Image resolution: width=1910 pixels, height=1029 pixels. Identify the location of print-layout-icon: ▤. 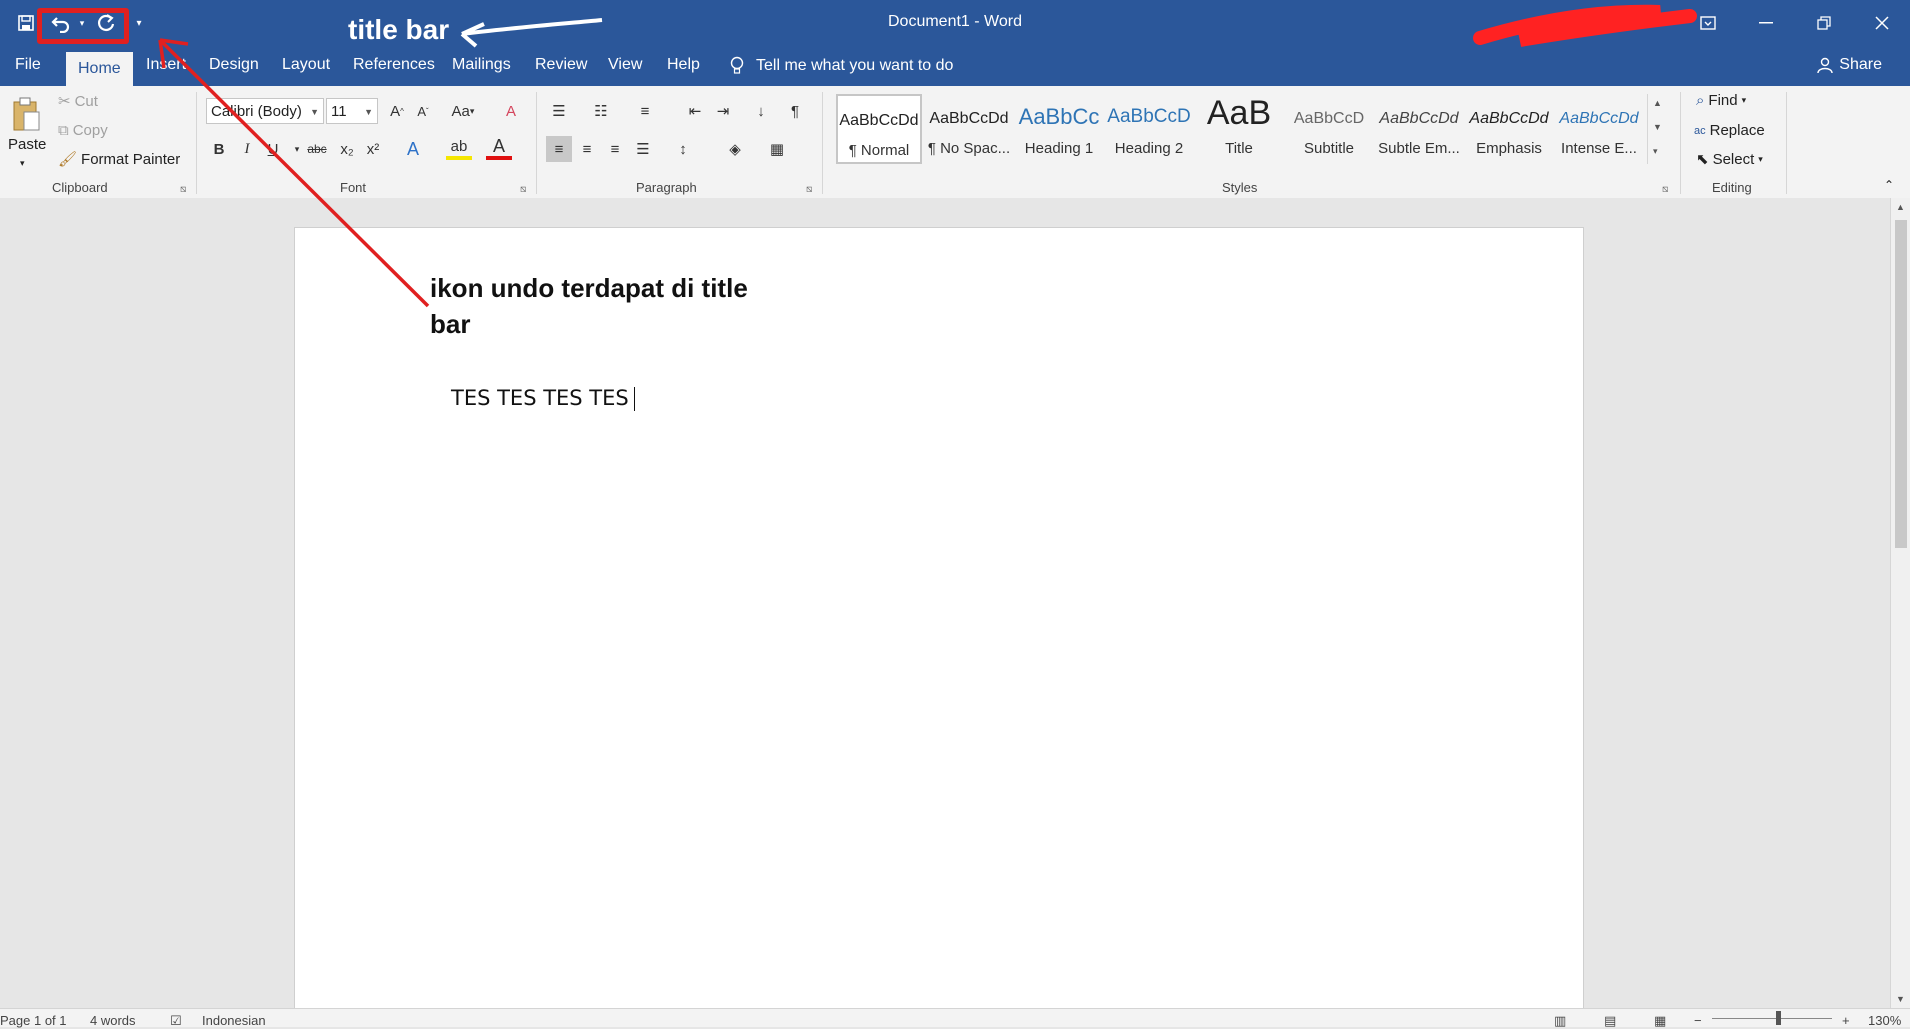
(1610, 1021).